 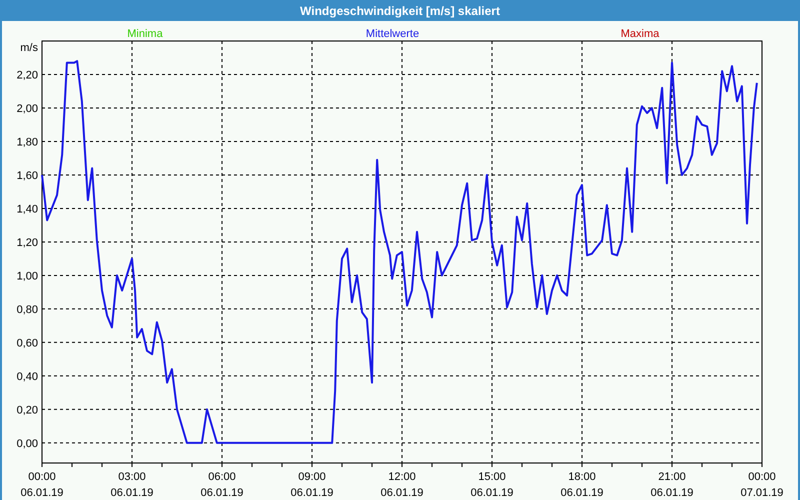 What do you see at coordinates (393, 34) in the screenshot?
I see `legend-label: Mittelwerte` at bounding box center [393, 34].